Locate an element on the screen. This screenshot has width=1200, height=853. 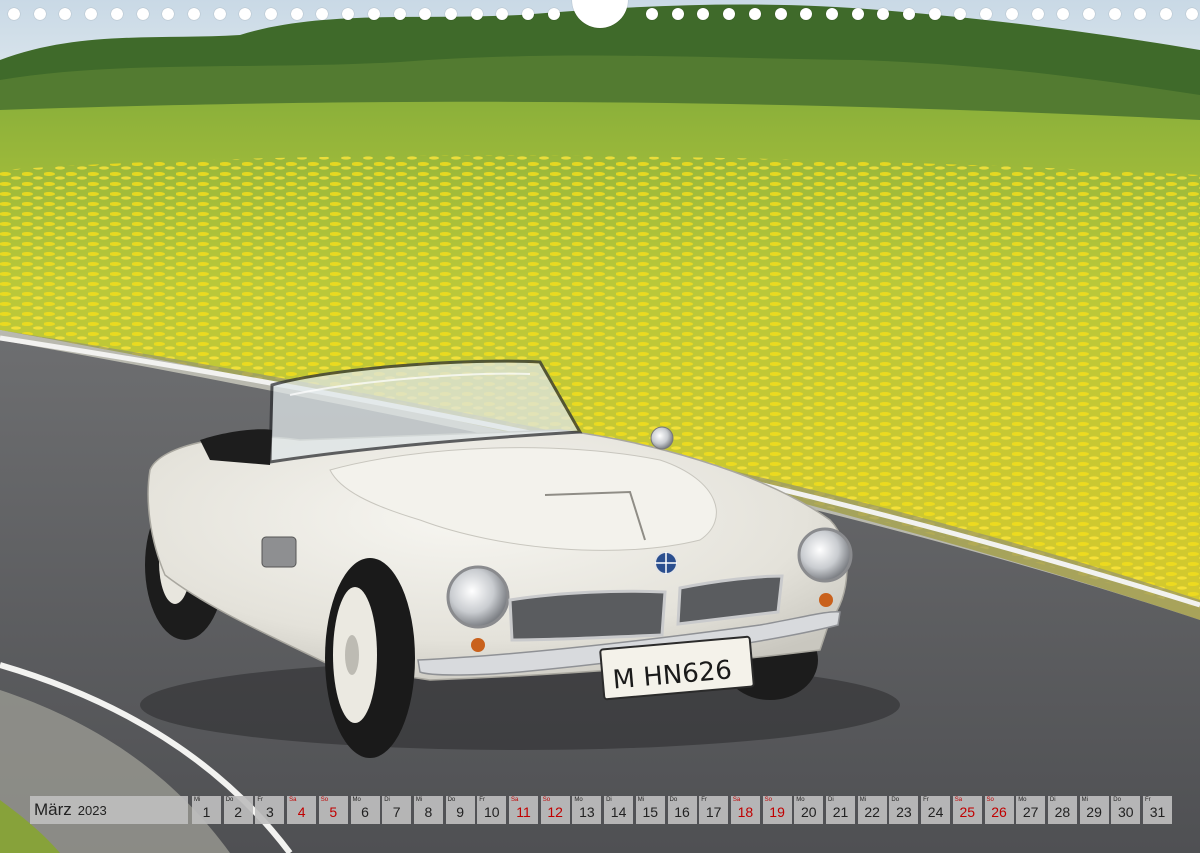
day-cell: Di 7 is located at coordinates (397, 810).